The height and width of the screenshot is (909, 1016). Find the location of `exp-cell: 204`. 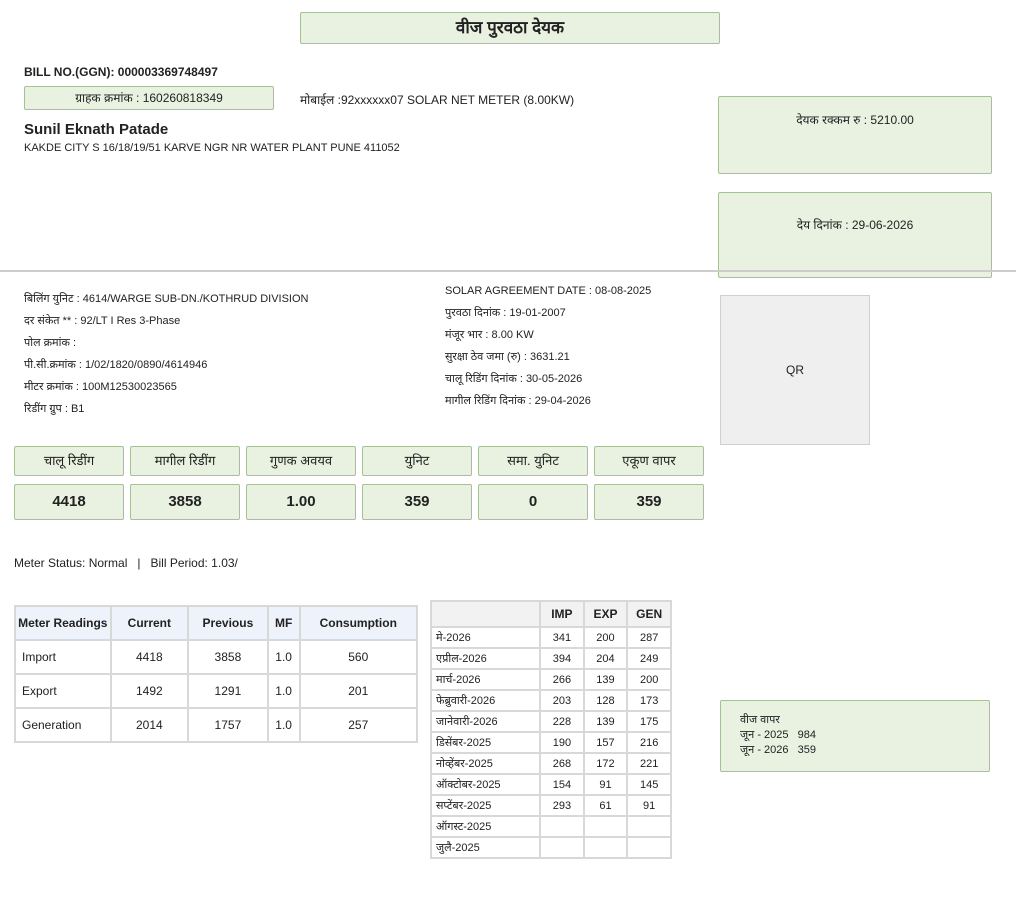

exp-cell: 204 is located at coordinates (605, 658).